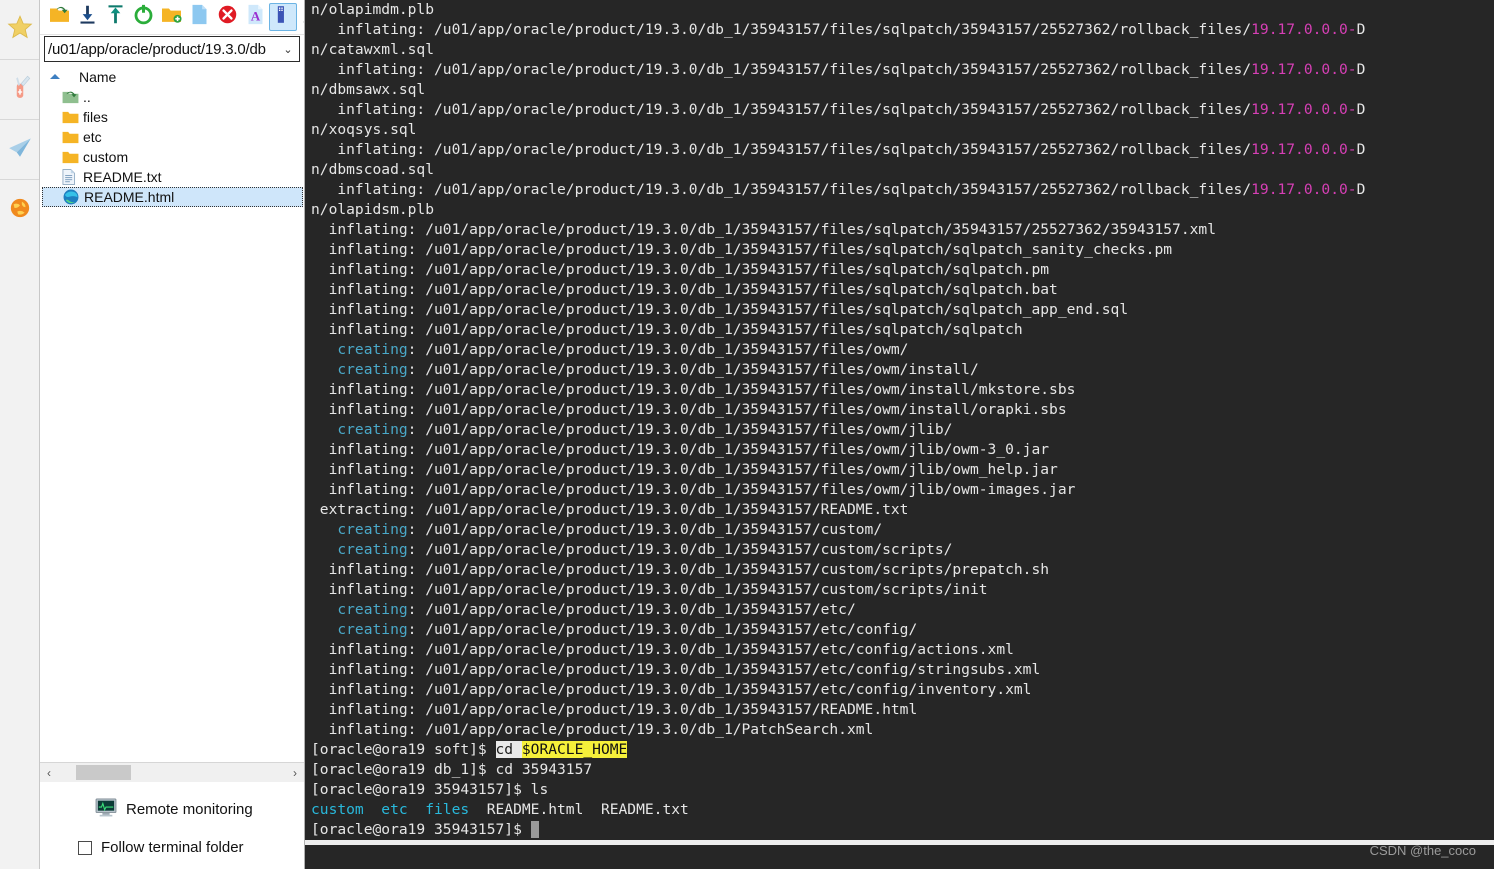 The height and width of the screenshot is (869, 1494). What do you see at coordinates (227, 17) in the screenshot?
I see `delete-button` at bounding box center [227, 17].